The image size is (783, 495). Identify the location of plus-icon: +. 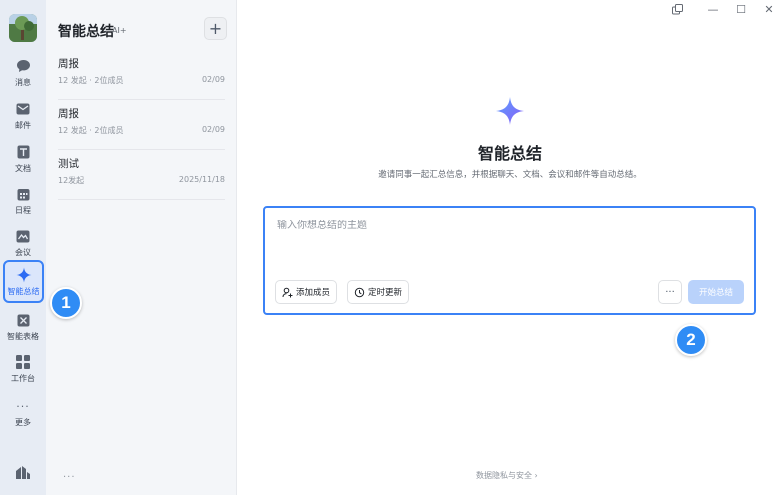
(215, 28).